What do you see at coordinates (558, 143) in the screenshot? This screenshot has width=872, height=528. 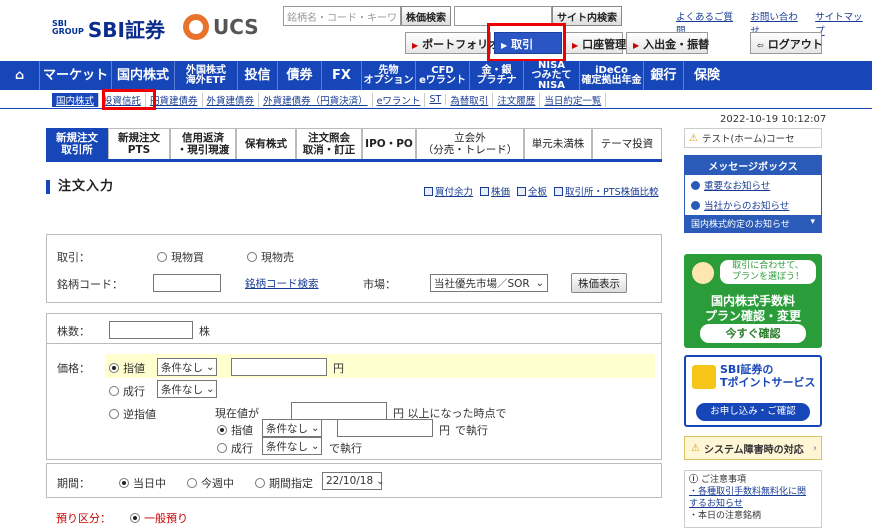 I see `tab-odd-lot: 単元未満株` at bounding box center [558, 143].